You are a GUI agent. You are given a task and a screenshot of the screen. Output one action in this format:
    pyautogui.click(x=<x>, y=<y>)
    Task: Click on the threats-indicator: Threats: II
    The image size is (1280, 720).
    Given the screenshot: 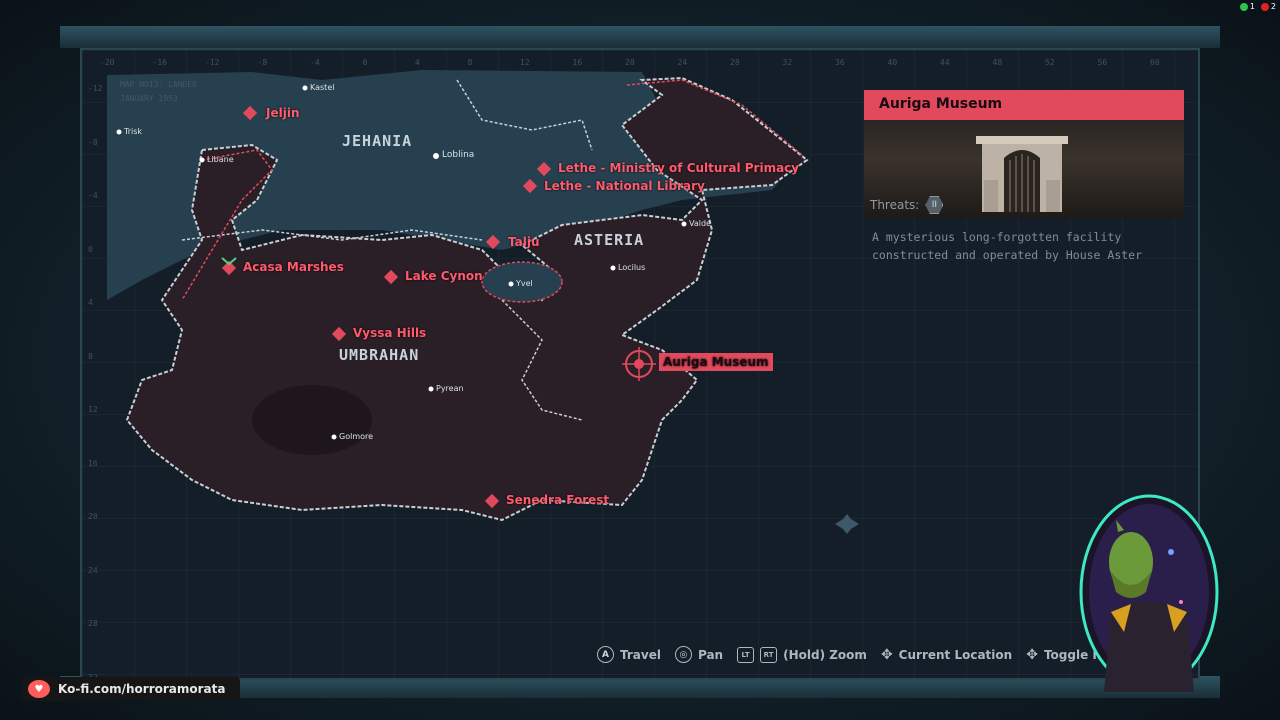 What is the action you would take?
    pyautogui.click(x=907, y=205)
    